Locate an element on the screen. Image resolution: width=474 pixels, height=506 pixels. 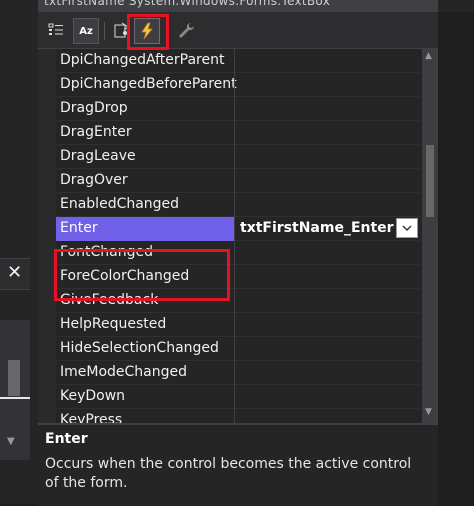
left-scrollbar-thumb is located at coordinates (14, 378).